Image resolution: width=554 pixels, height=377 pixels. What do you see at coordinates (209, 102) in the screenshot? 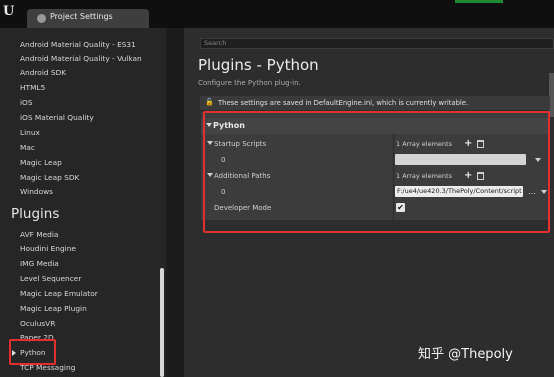
I see `unlock-icon: 🔓` at bounding box center [209, 102].